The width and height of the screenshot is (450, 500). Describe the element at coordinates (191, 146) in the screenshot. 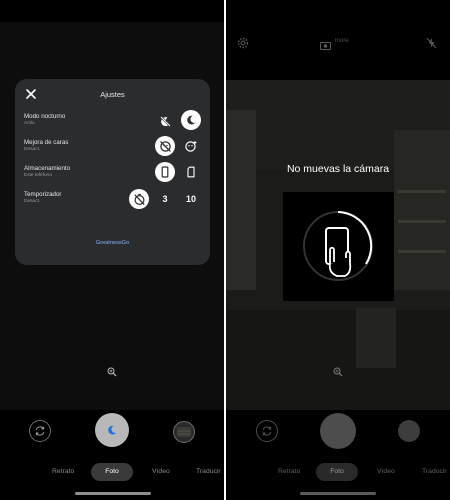

I see `face-retouch-icon` at that location.